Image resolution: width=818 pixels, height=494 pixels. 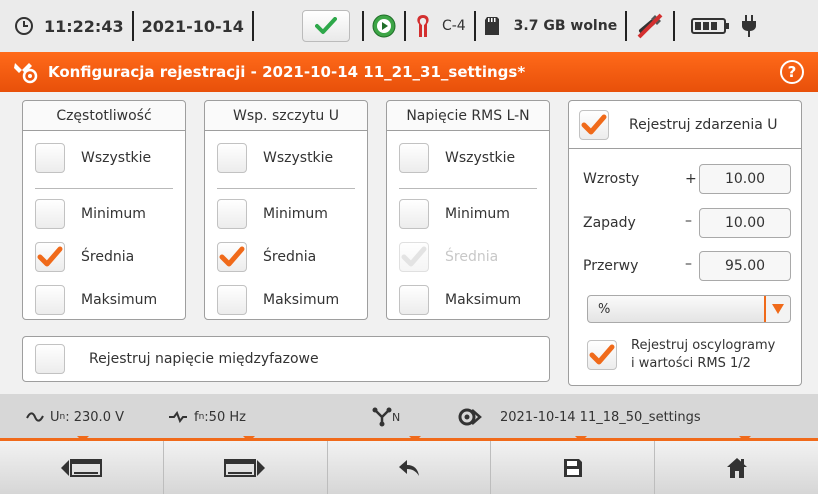 I want to click on checkbox-row-interphase: Rejestruj napięcie międzyfazowe, so click(x=177, y=359).